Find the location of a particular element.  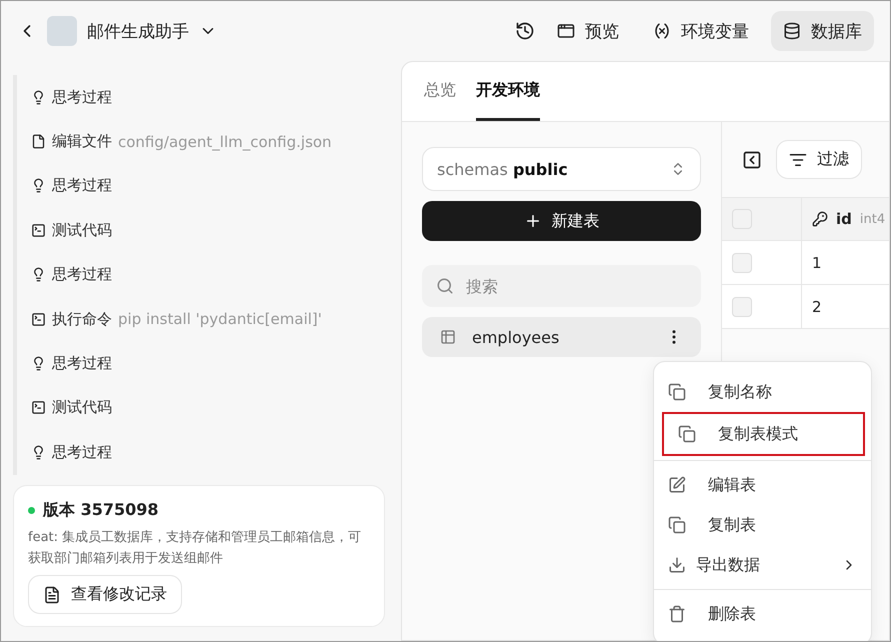

window-icon is located at coordinates (566, 31).